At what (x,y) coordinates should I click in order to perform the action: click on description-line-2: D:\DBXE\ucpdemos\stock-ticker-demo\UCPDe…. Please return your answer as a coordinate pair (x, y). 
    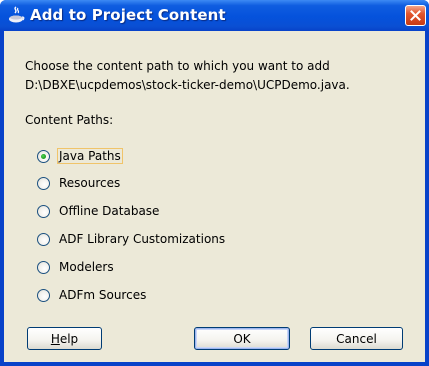
    Looking at the image, I should click on (187, 85).